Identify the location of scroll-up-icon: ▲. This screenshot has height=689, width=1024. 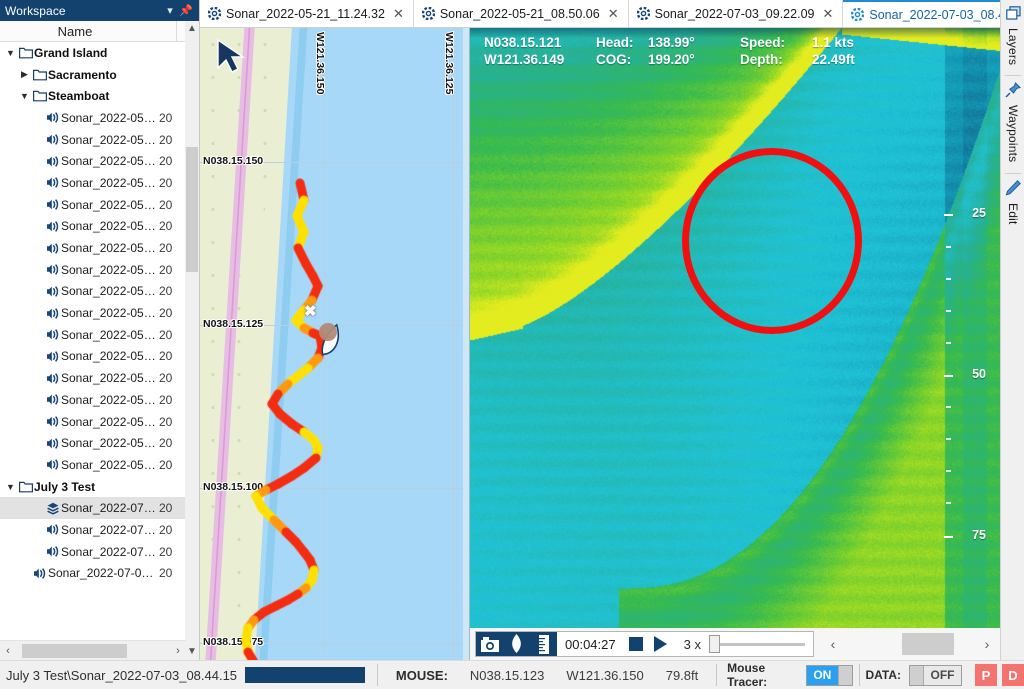
(192, 29).